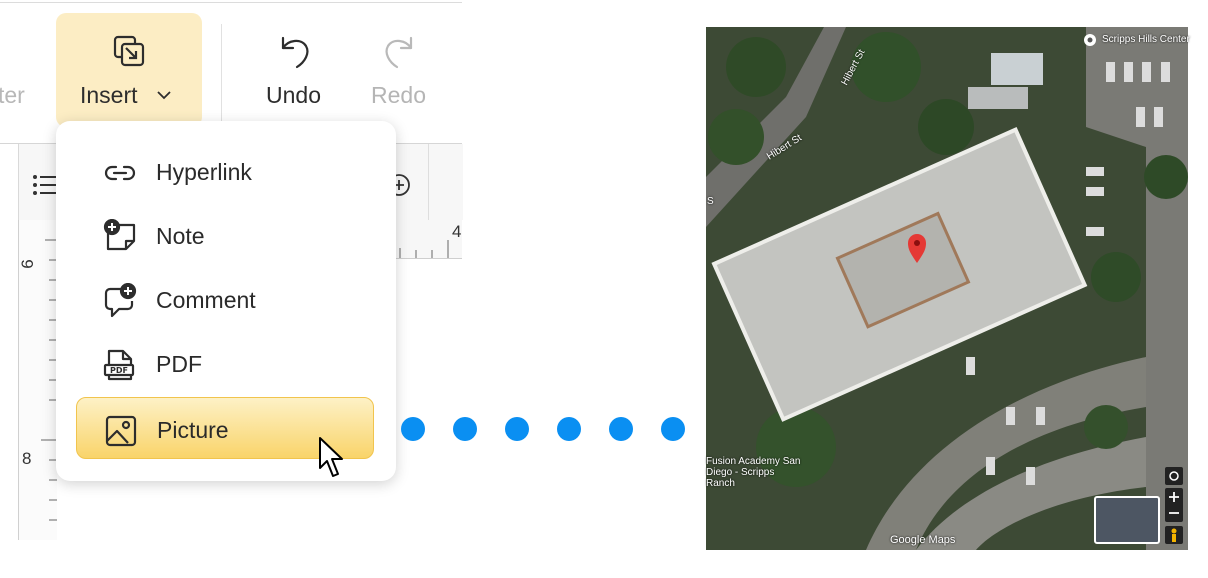  I want to click on menu-item-hyperlink: Hyperlink, so click(225, 171).